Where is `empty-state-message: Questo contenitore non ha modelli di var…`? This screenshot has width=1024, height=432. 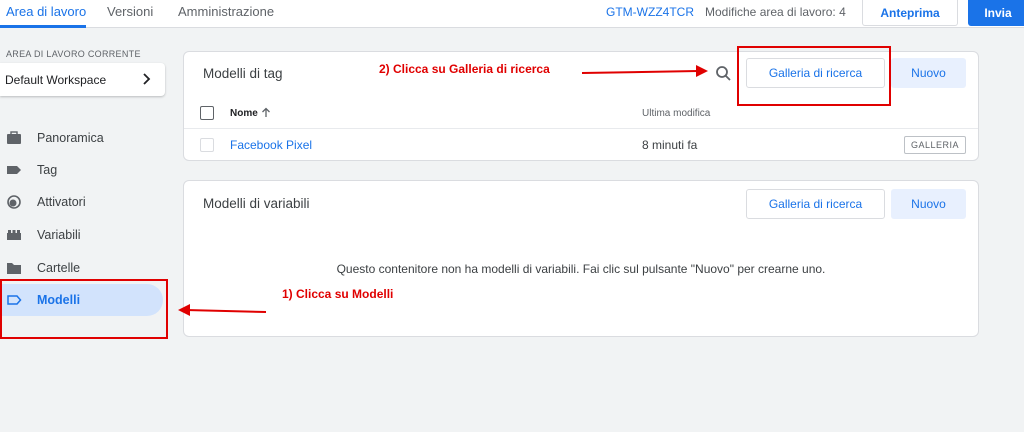
empty-state-message: Questo contenitore non ha modelli di var… is located at coordinates (581, 269).